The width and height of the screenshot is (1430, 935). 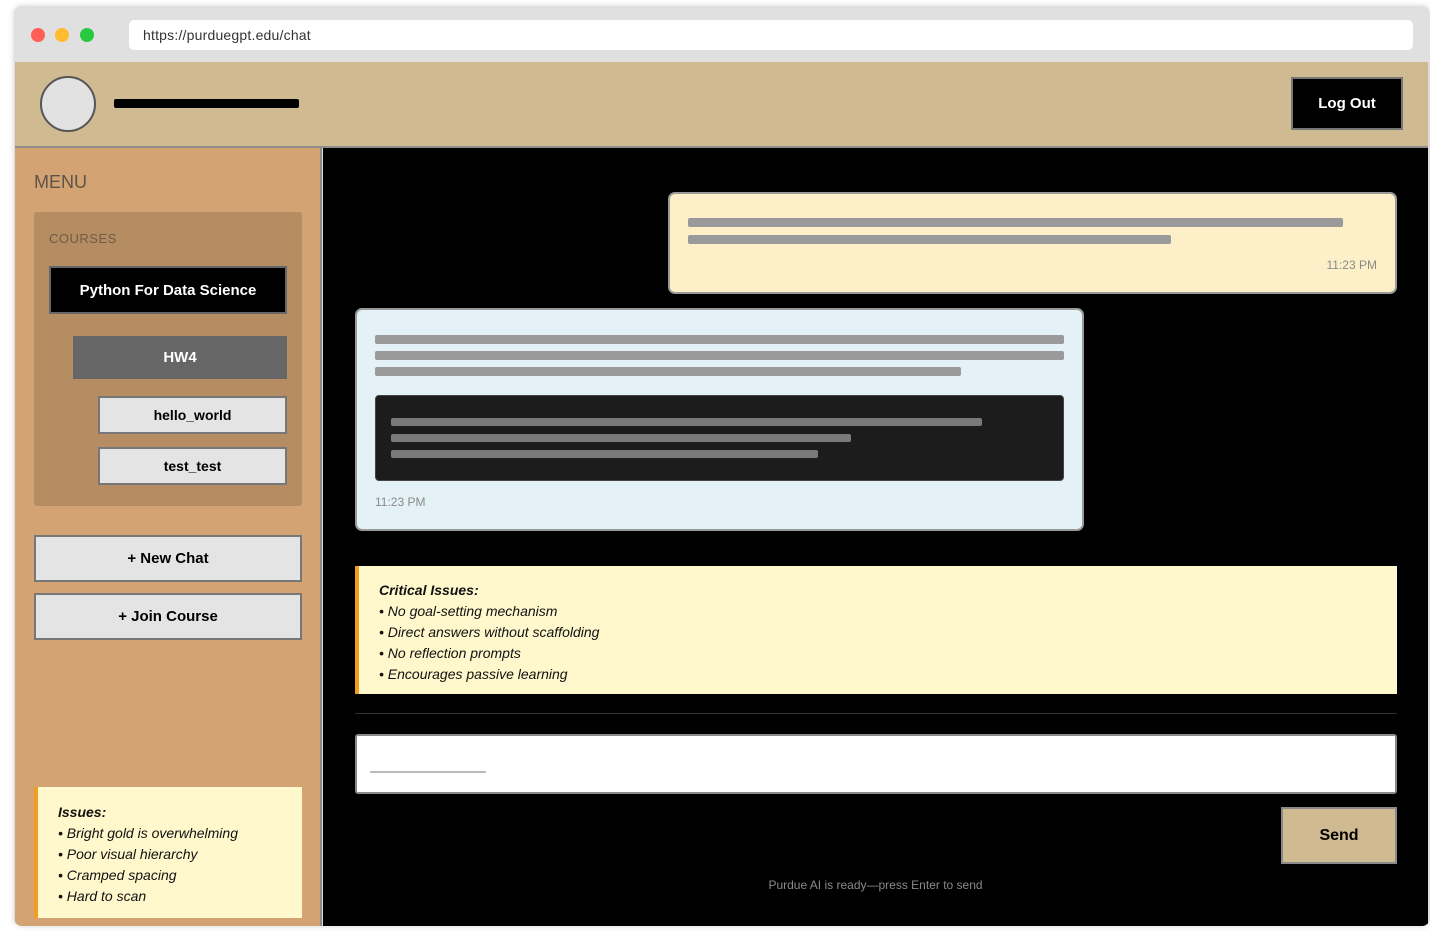 What do you see at coordinates (60, 182) in the screenshot?
I see `menu-title: MENU` at bounding box center [60, 182].